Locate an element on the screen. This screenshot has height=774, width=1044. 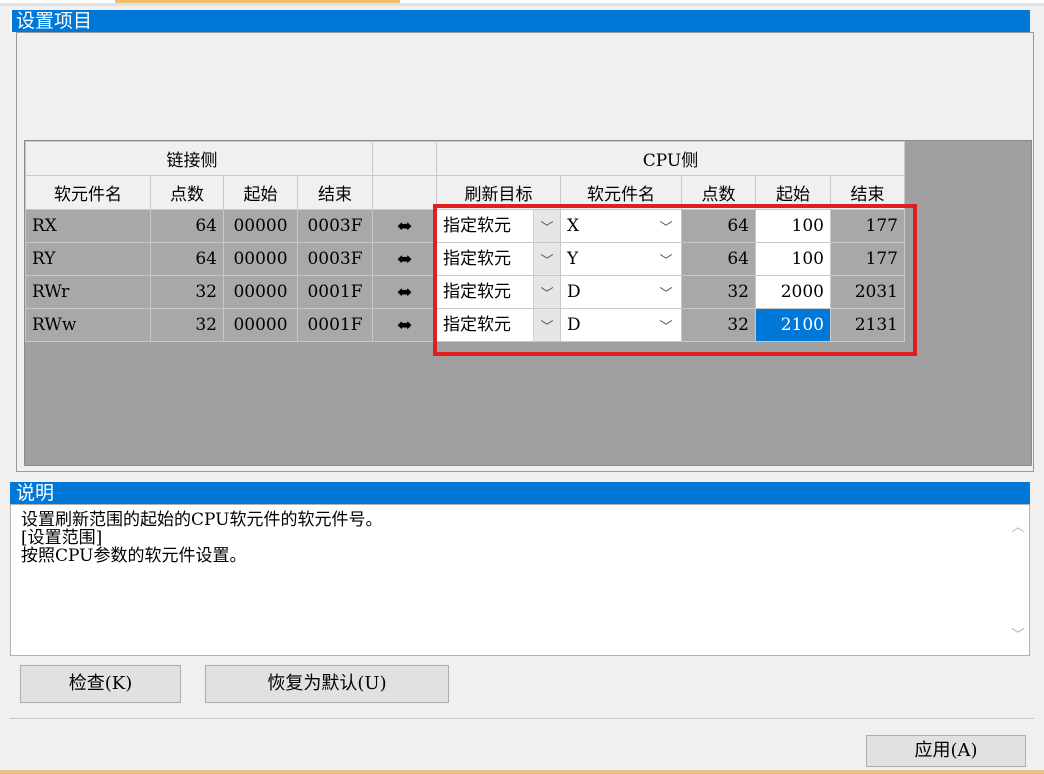
description-line: 按照CPU参数的软元件设置。 is located at coordinates (134, 556).